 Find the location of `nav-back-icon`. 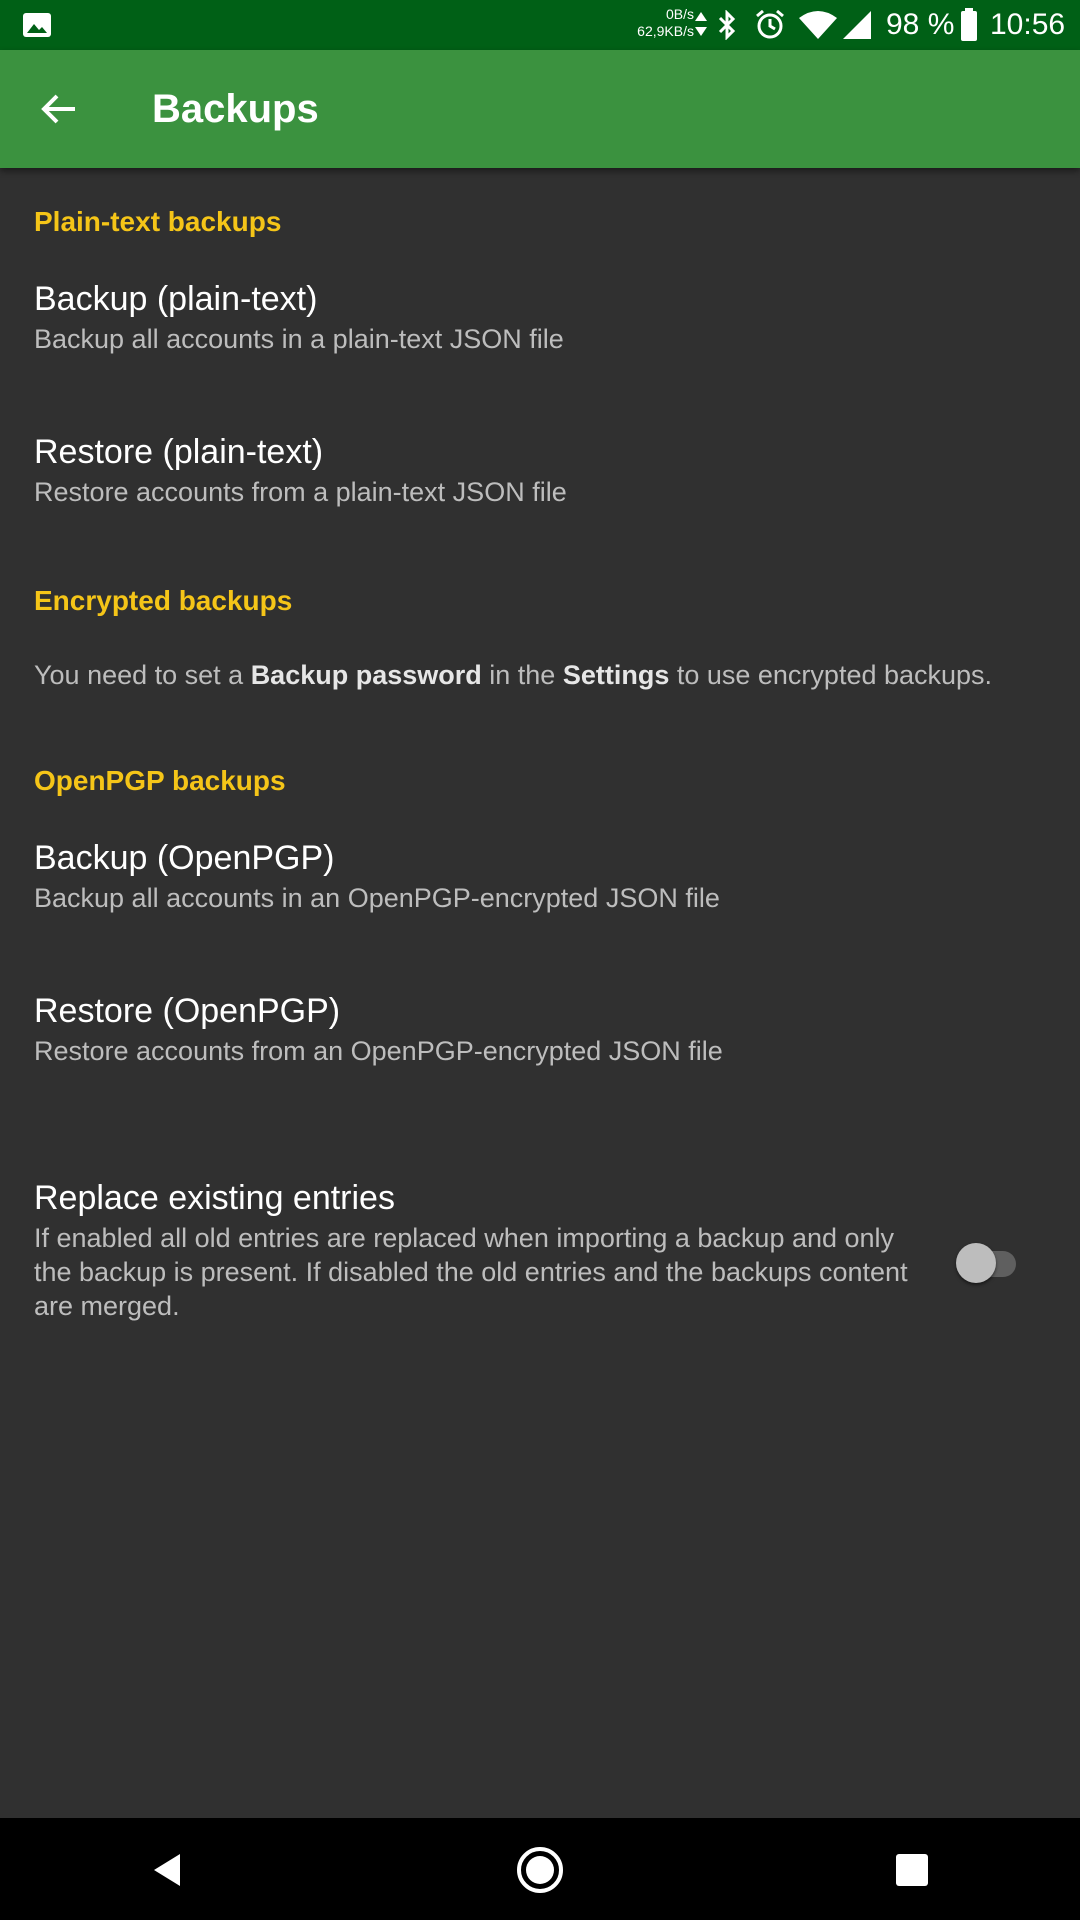

nav-back-icon is located at coordinates (167, 1870).